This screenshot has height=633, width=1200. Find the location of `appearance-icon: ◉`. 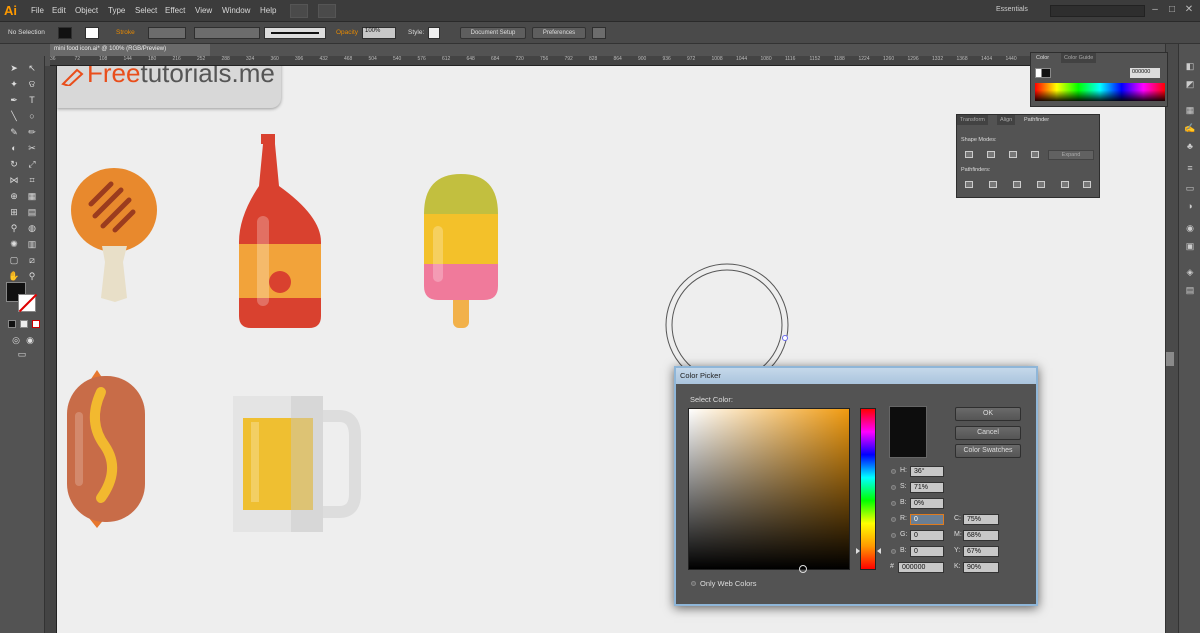

appearance-icon: ◉ is located at coordinates (1190, 228).